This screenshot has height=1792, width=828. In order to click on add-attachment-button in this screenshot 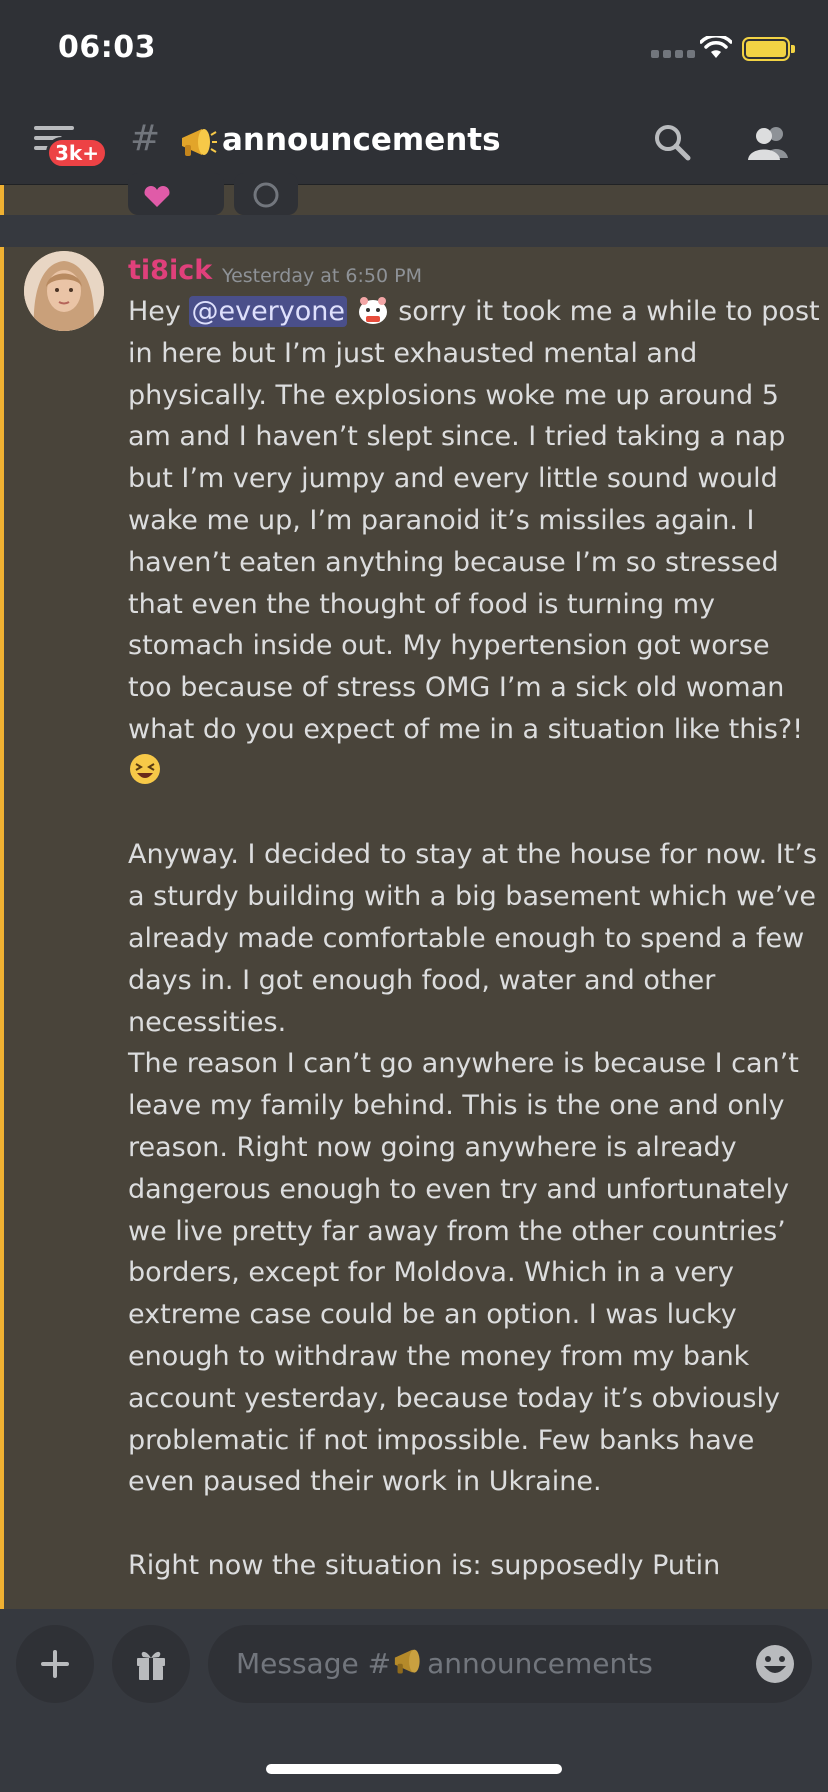, I will do `click(55, 1664)`.